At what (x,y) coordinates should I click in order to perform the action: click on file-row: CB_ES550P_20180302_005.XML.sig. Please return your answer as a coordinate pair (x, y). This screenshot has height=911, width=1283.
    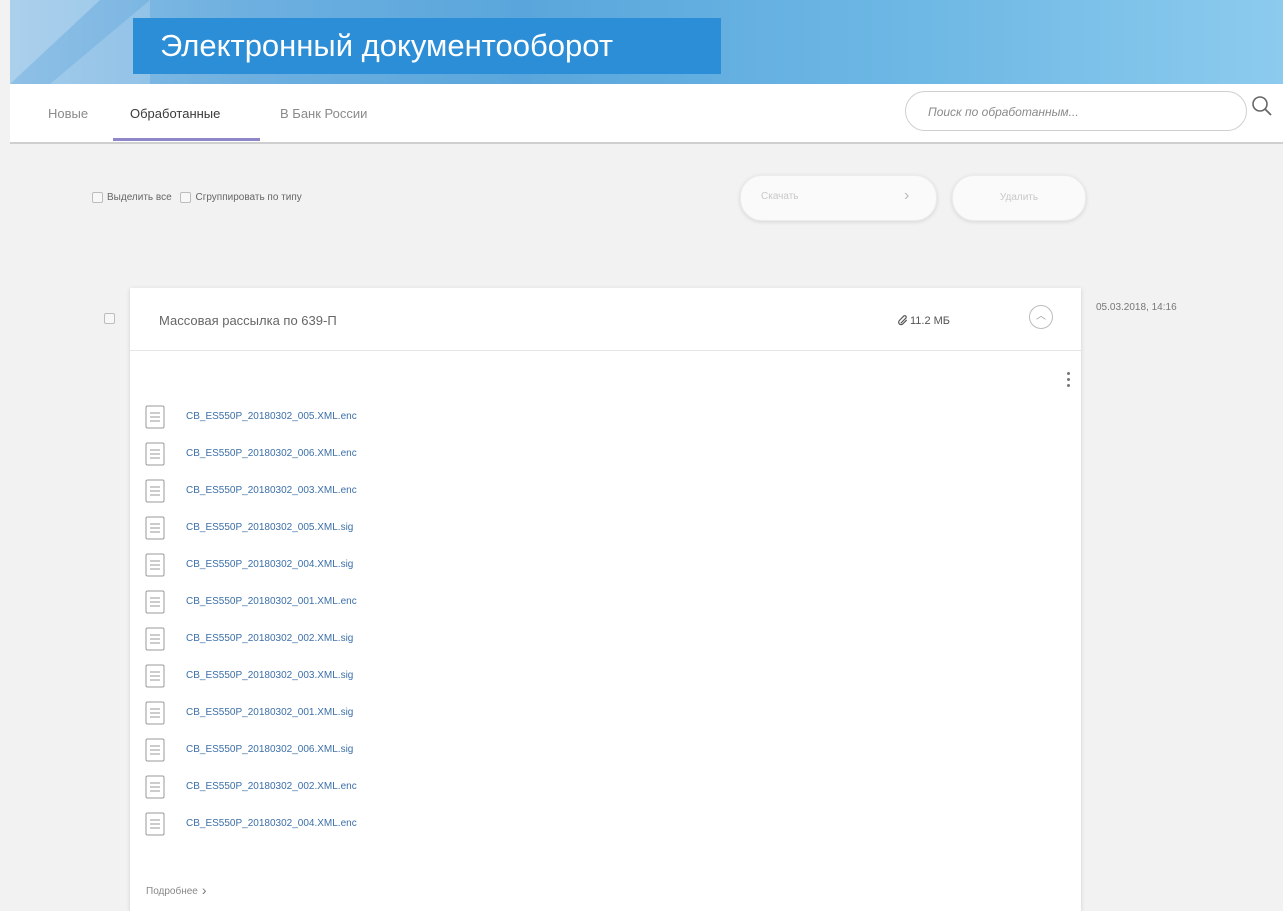
    Looking at the image, I should click on (395, 528).